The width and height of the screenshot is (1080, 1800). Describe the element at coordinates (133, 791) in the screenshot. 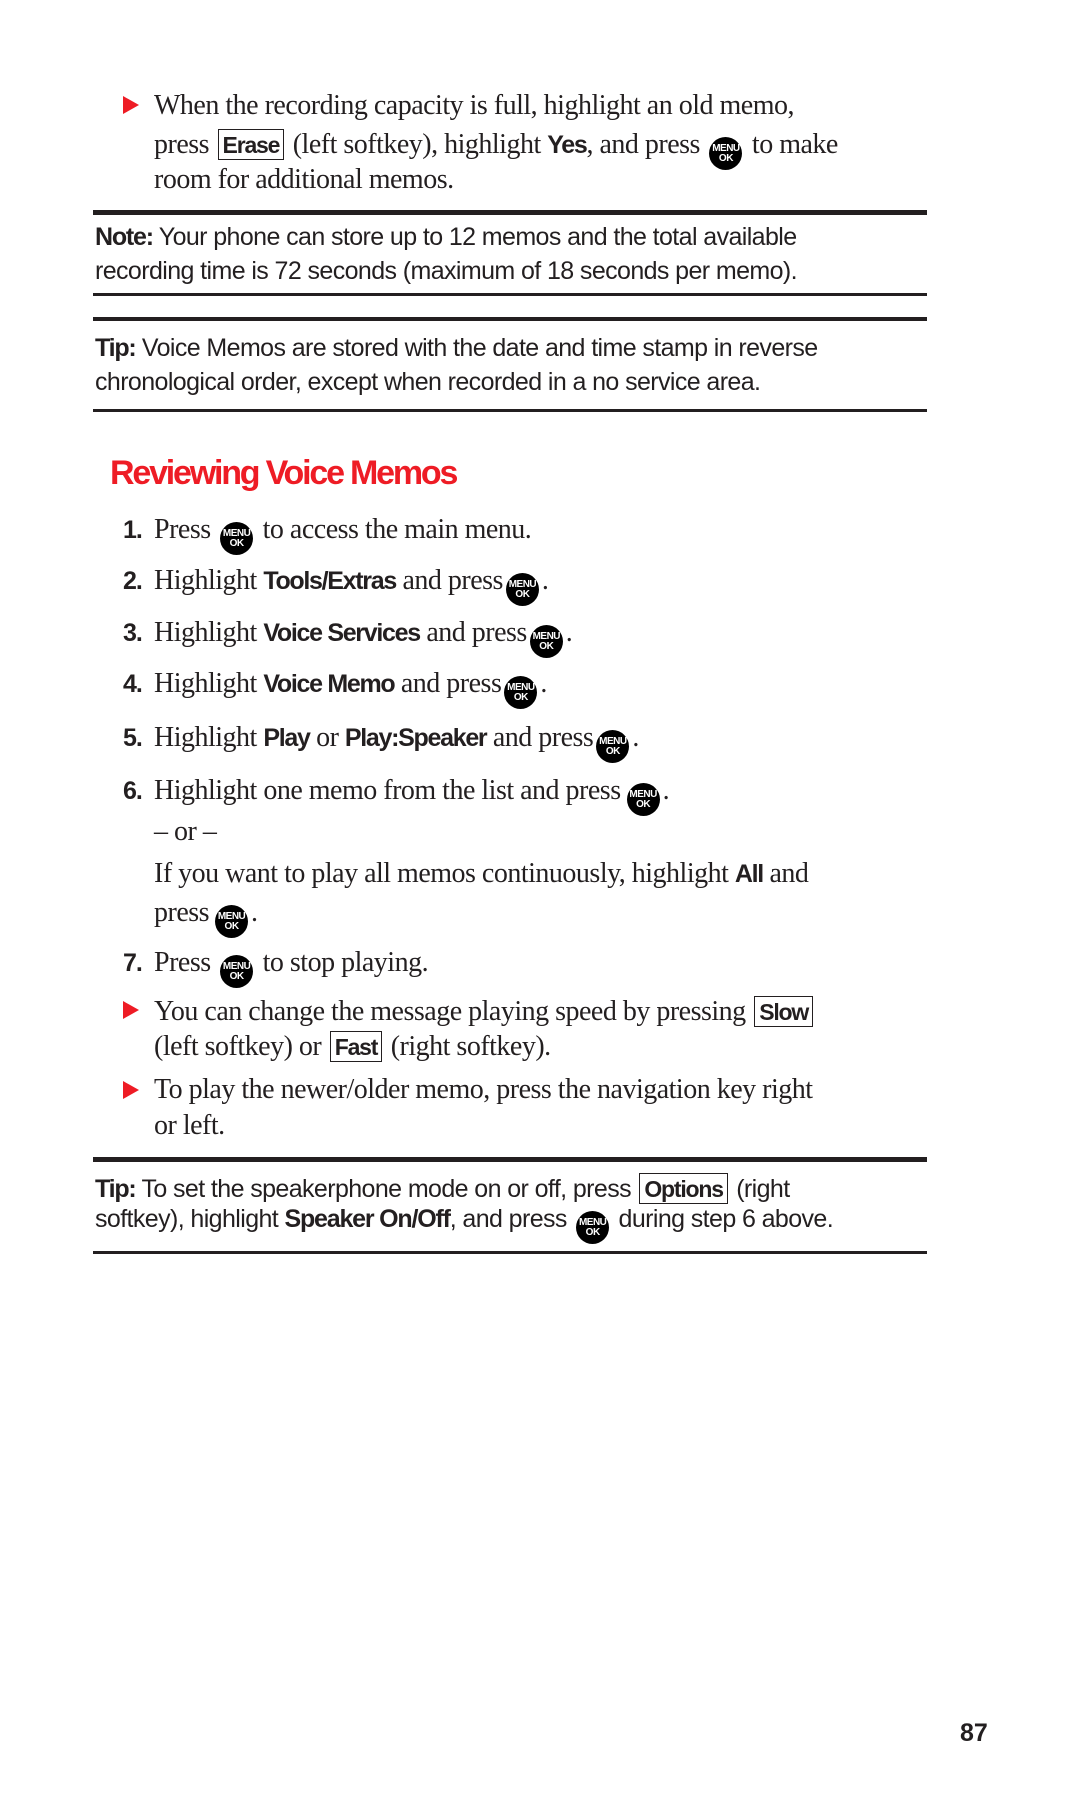

I see `step-6-number: 6.` at that location.